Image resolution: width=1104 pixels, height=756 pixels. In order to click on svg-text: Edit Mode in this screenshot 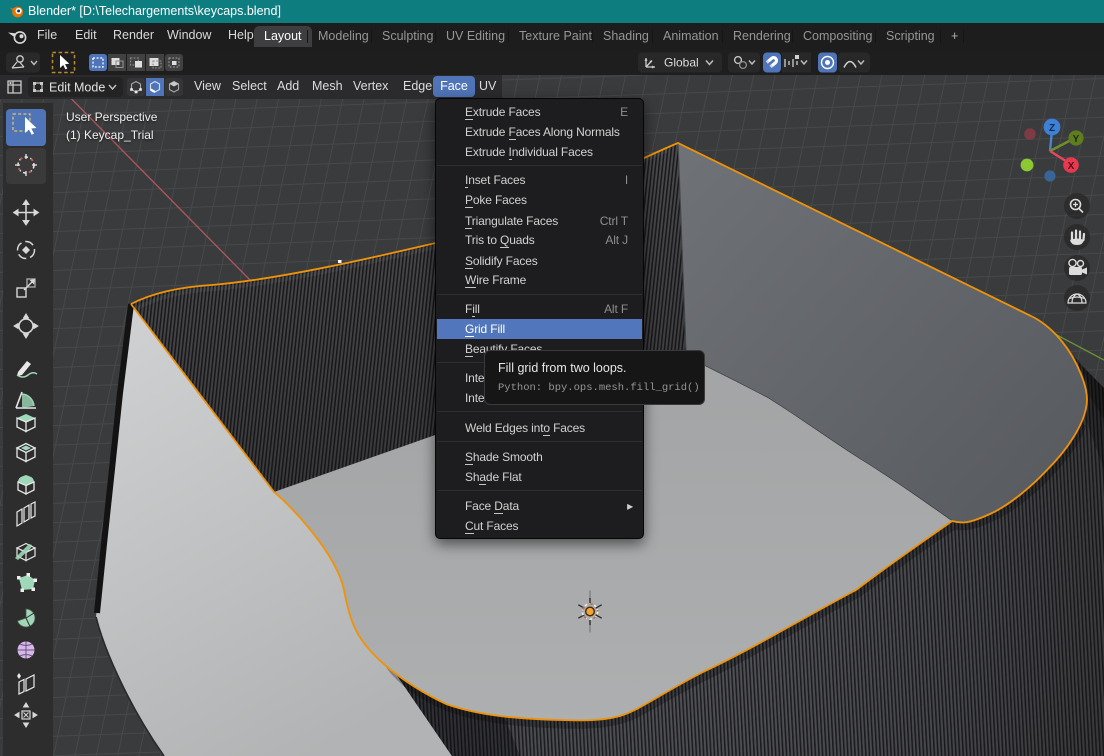, I will do `click(77, 88)`.